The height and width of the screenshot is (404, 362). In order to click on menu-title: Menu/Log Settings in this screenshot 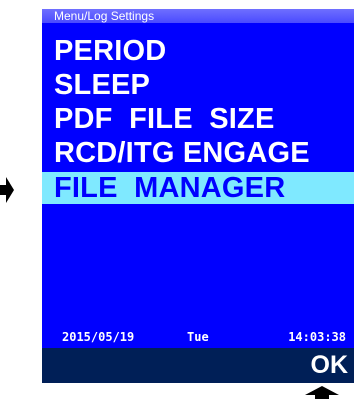, I will do `click(198, 16)`.